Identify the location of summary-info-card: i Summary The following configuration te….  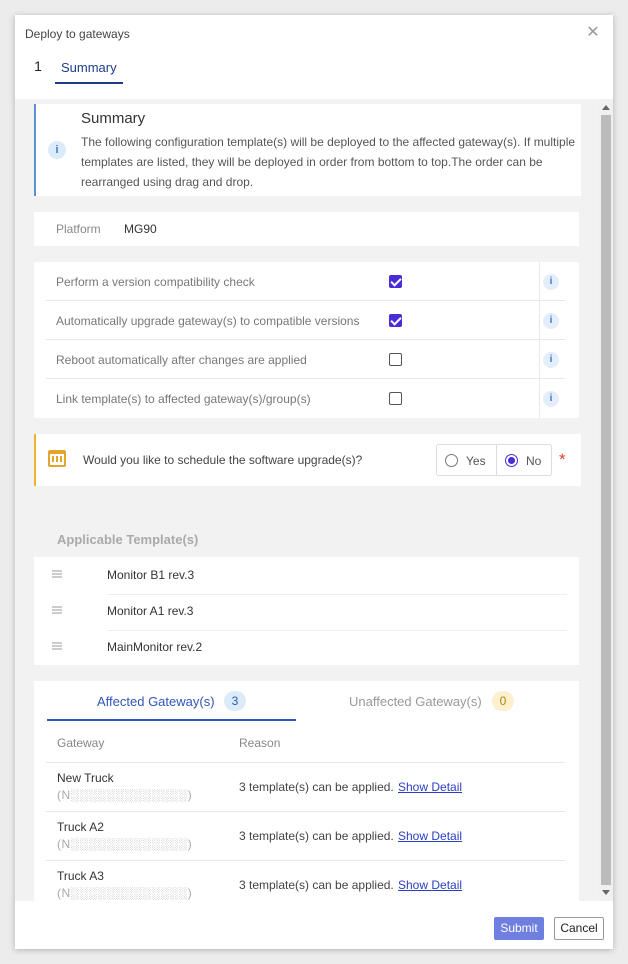
(307, 150).